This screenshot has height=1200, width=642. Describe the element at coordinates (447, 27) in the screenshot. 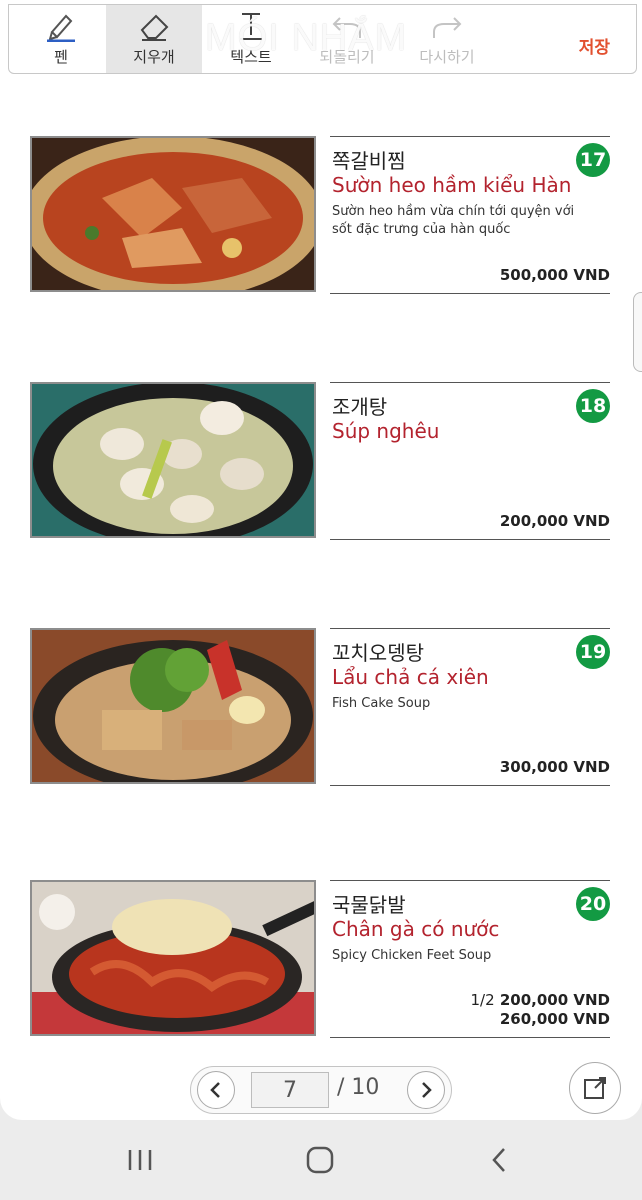

I see `redo-icon` at that location.